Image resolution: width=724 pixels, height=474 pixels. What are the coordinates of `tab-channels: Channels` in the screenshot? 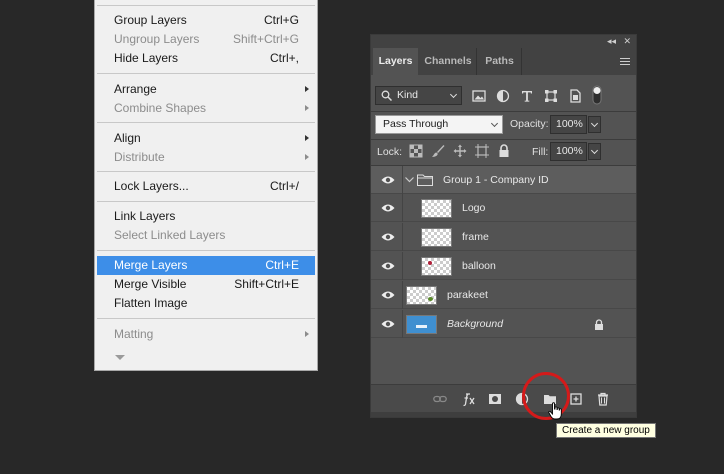 It's located at (448, 61).